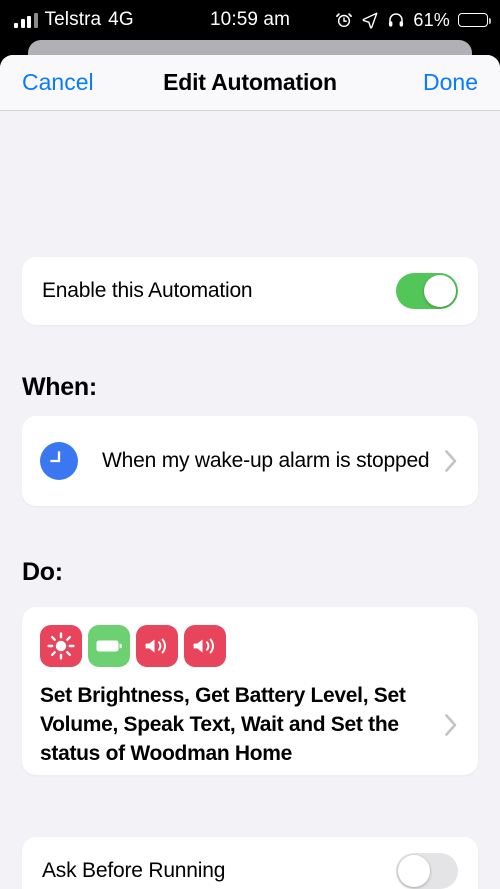 This screenshot has height=889, width=500. I want to click on trigger-description: When my wake-up alarm is stopped, so click(266, 460).